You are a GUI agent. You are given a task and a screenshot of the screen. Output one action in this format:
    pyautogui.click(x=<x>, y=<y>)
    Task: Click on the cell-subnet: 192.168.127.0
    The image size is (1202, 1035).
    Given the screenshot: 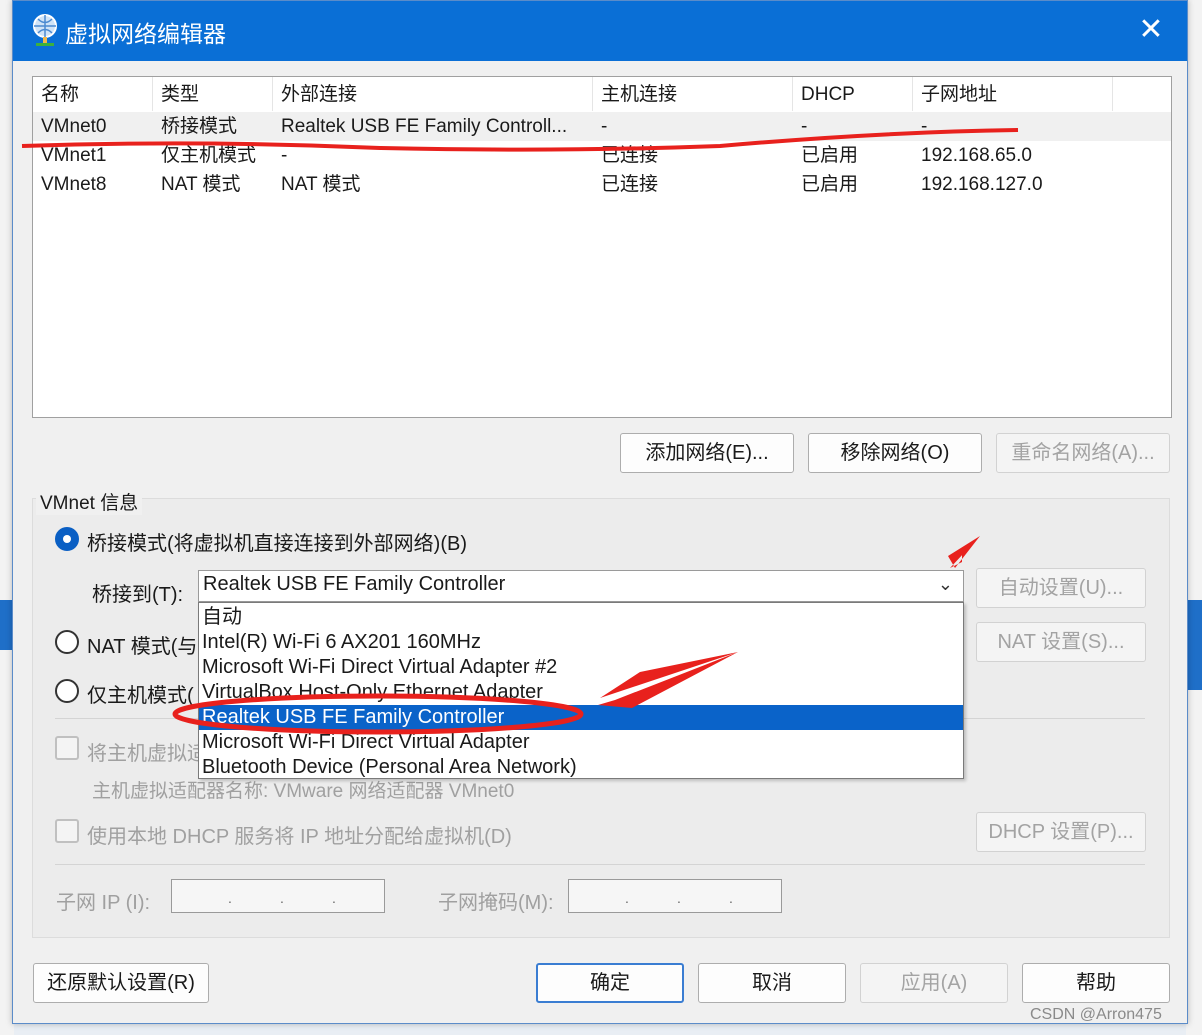 What is the action you would take?
    pyautogui.click(x=982, y=184)
    